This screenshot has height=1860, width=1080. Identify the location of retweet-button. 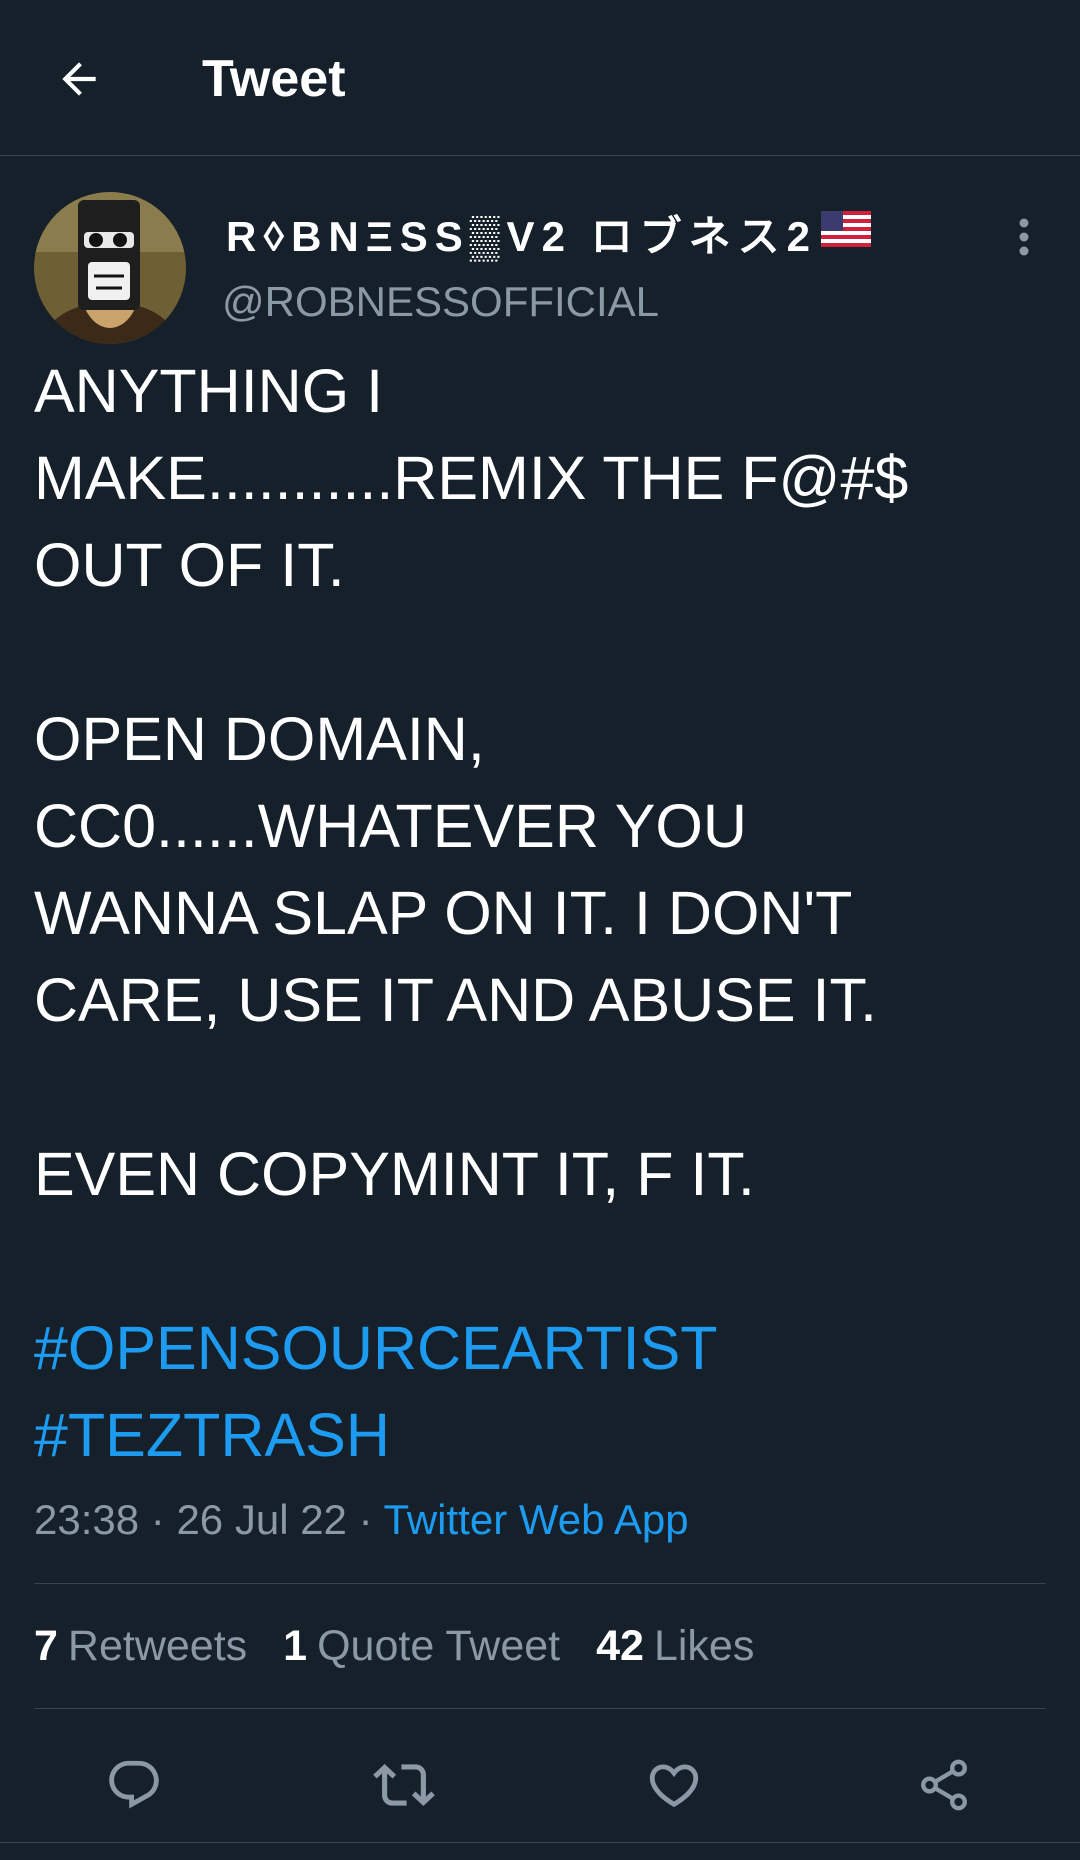
(404, 1785).